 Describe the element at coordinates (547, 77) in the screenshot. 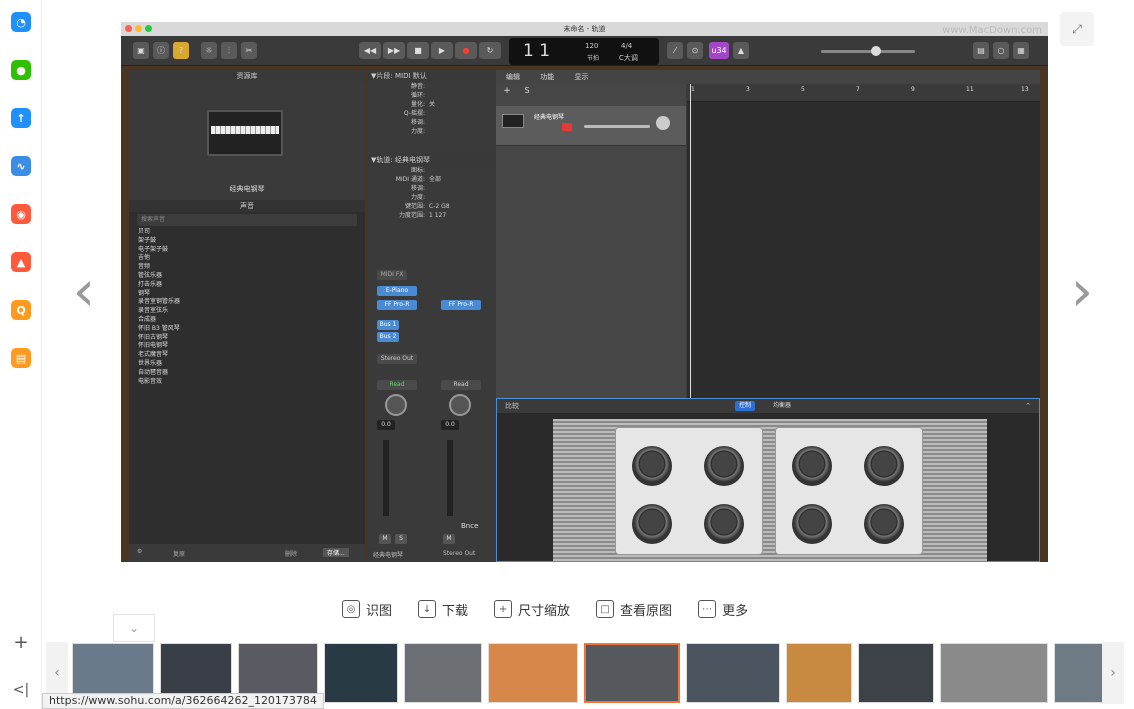

I see `functions-menu: 功能` at that location.